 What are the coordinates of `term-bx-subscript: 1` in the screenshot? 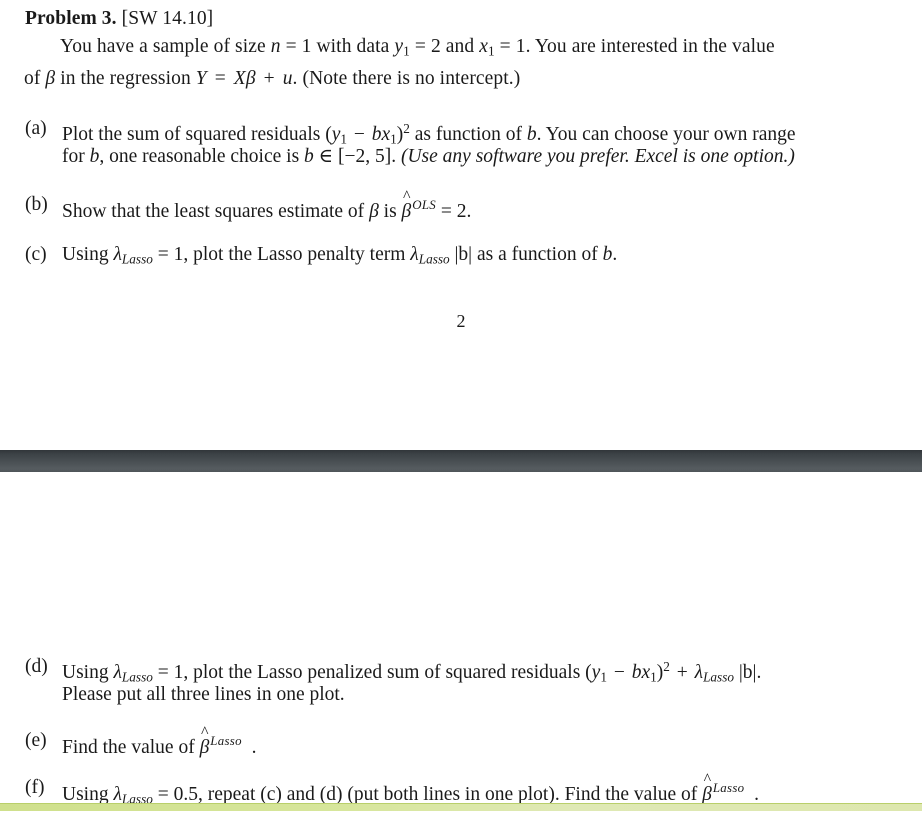 It's located at (653, 677).